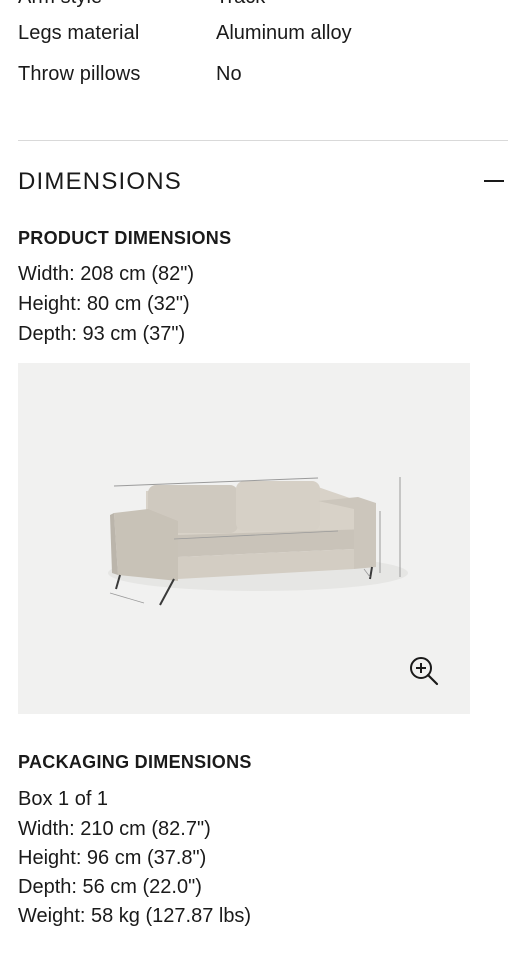 This screenshot has height=960, width=512. What do you see at coordinates (229, 74) in the screenshot?
I see `spec-value: No` at bounding box center [229, 74].